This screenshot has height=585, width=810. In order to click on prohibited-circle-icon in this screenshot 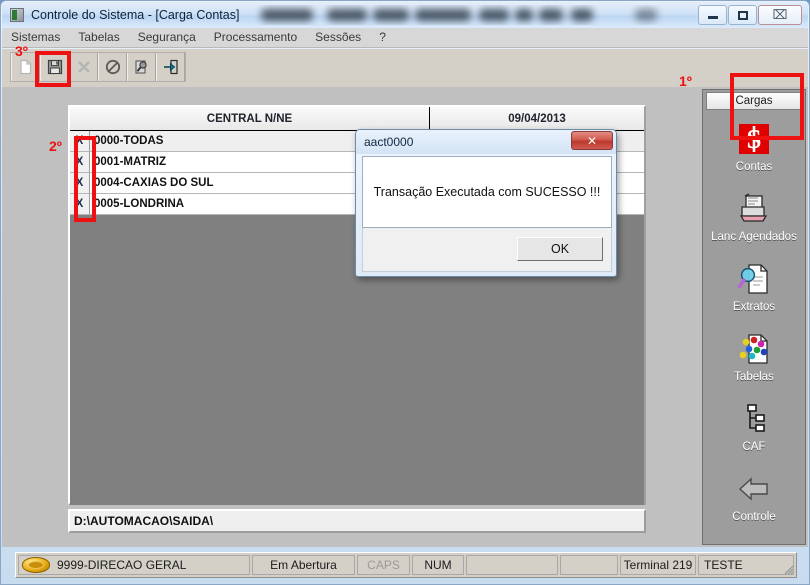, I will do `click(112, 67)`.